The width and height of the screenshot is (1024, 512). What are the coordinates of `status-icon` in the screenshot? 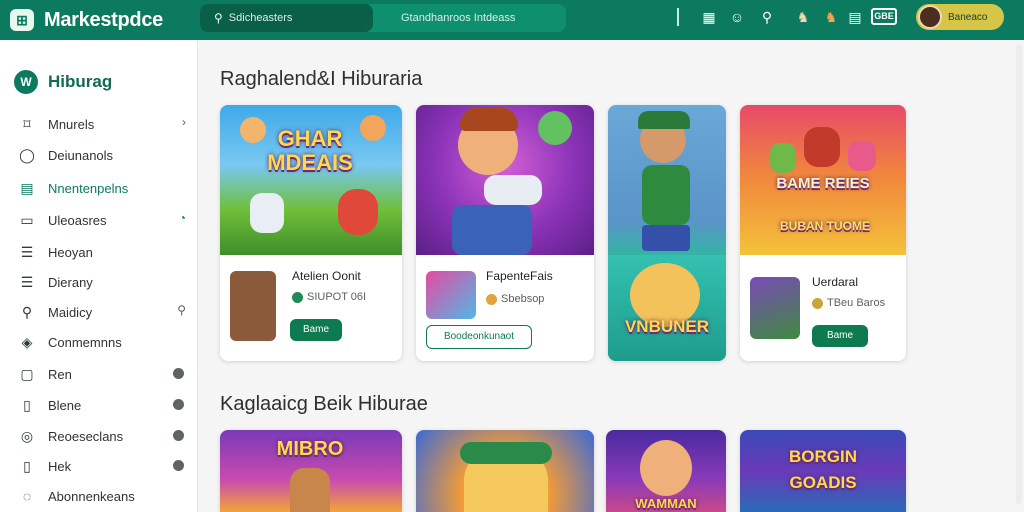 It's located at (297, 297).